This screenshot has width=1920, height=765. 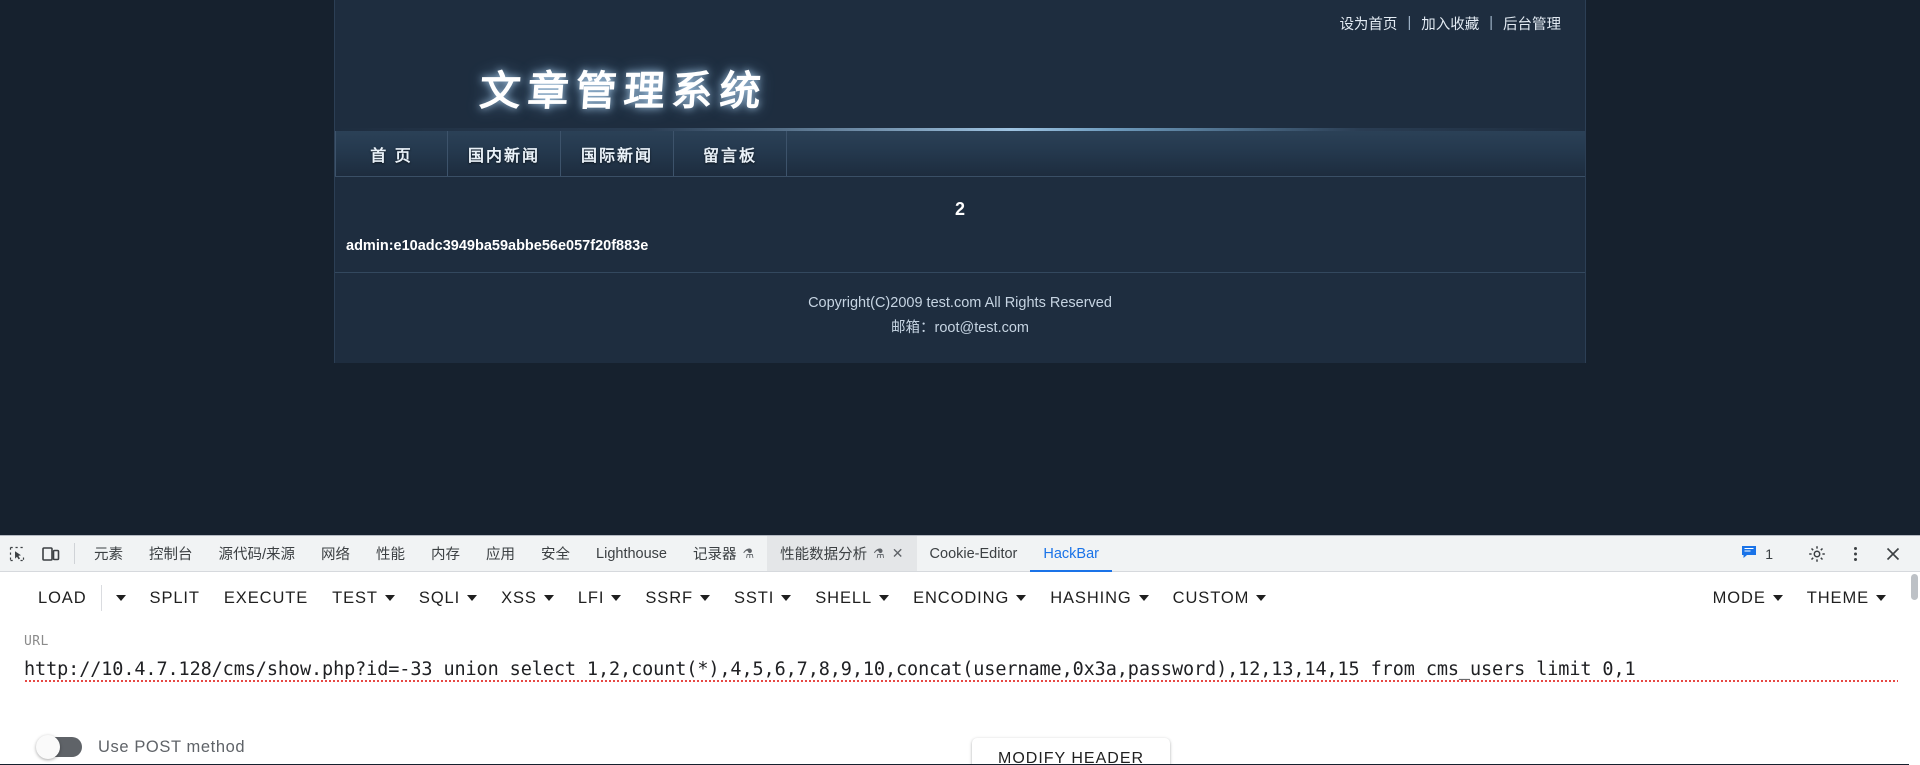 I want to click on button-label: LFI, so click(x=591, y=597).